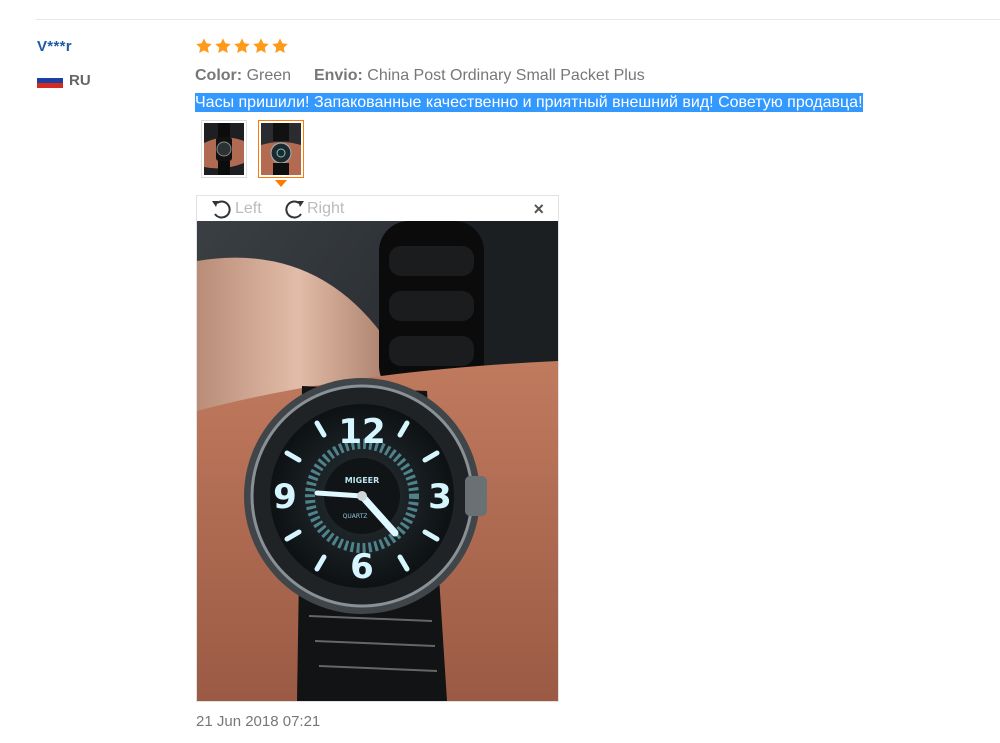  I want to click on watch-sublabel: QUARTZ, so click(355, 516).